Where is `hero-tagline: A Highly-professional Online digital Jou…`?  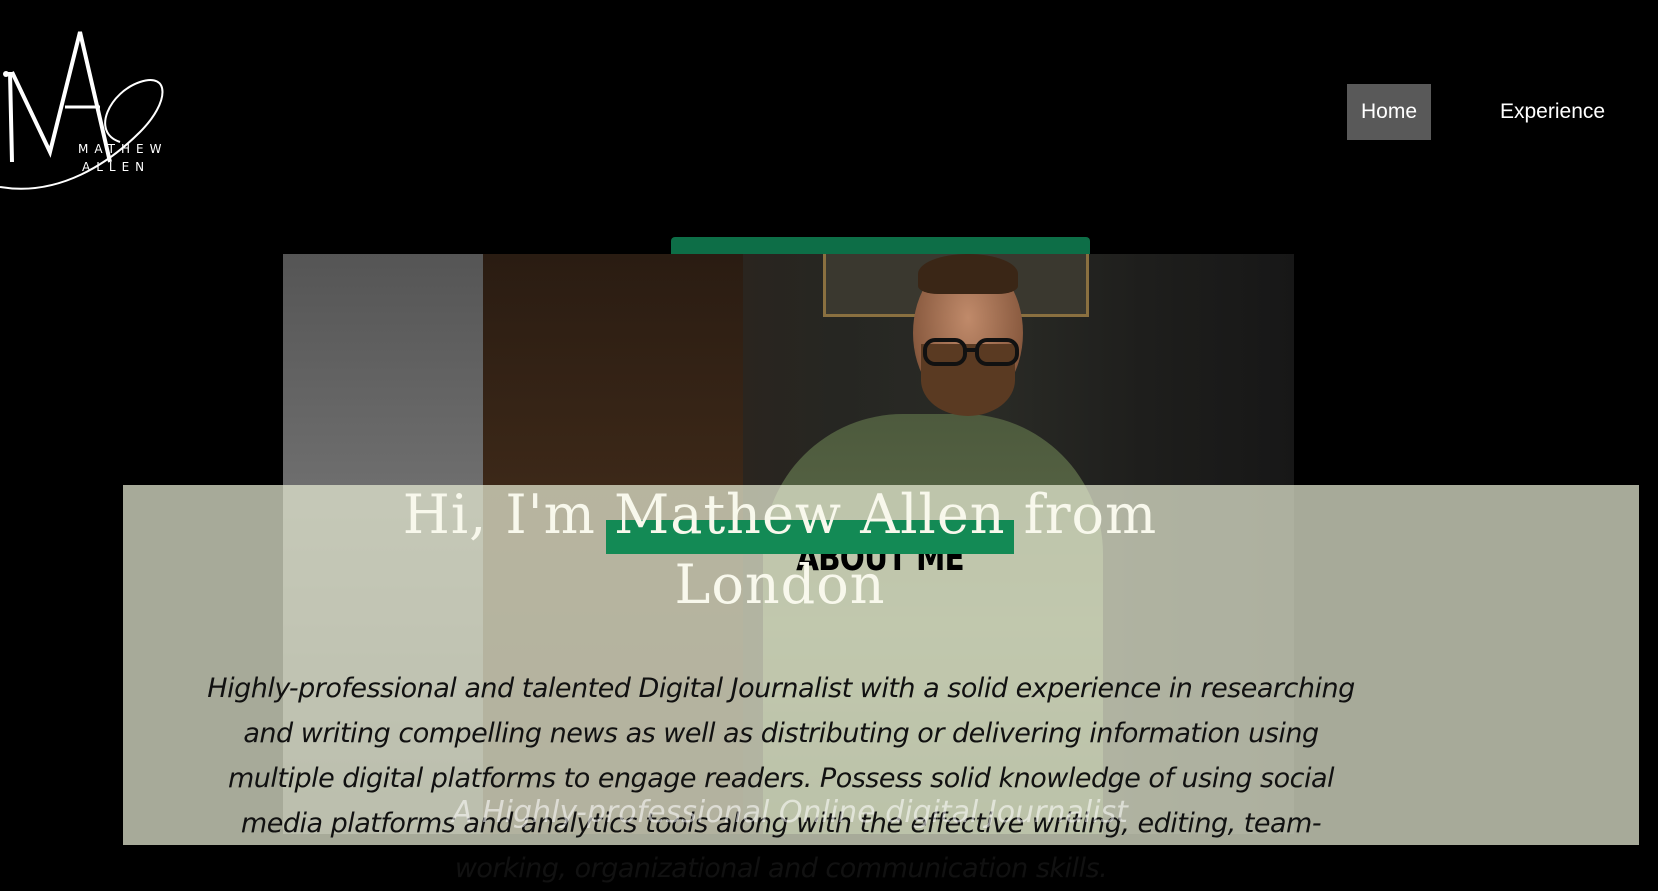 hero-tagline: A Highly-professional Online digital Jou… is located at coordinates (790, 812).